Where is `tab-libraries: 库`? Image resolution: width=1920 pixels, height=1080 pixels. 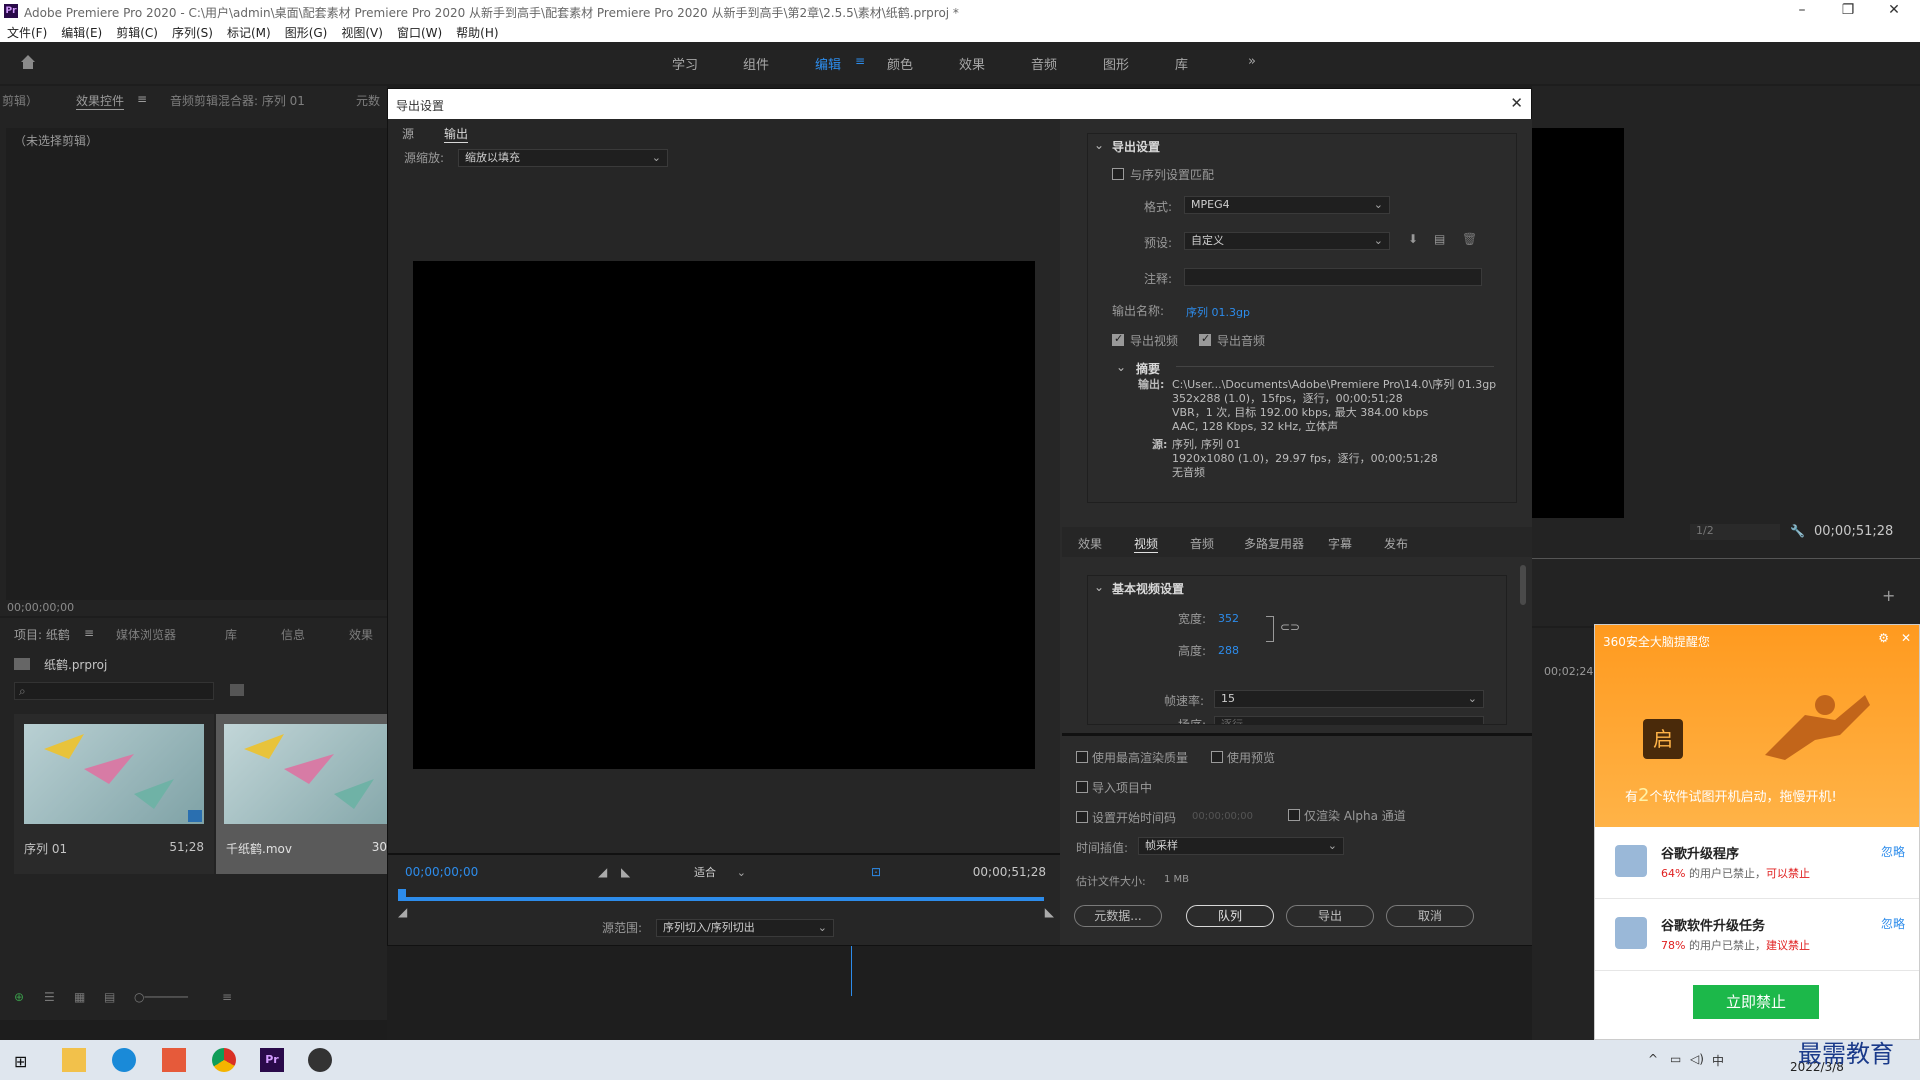
tab-libraries: 库 is located at coordinates (231, 634).